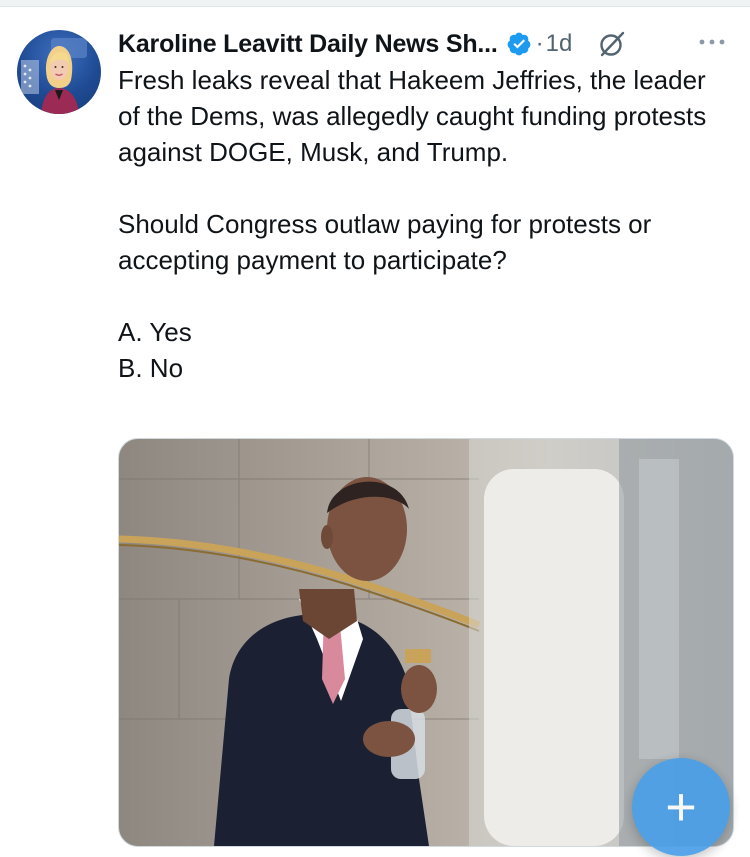 The image size is (750, 857). Describe the element at coordinates (712, 42) in the screenshot. I see `more-options-icon` at that location.